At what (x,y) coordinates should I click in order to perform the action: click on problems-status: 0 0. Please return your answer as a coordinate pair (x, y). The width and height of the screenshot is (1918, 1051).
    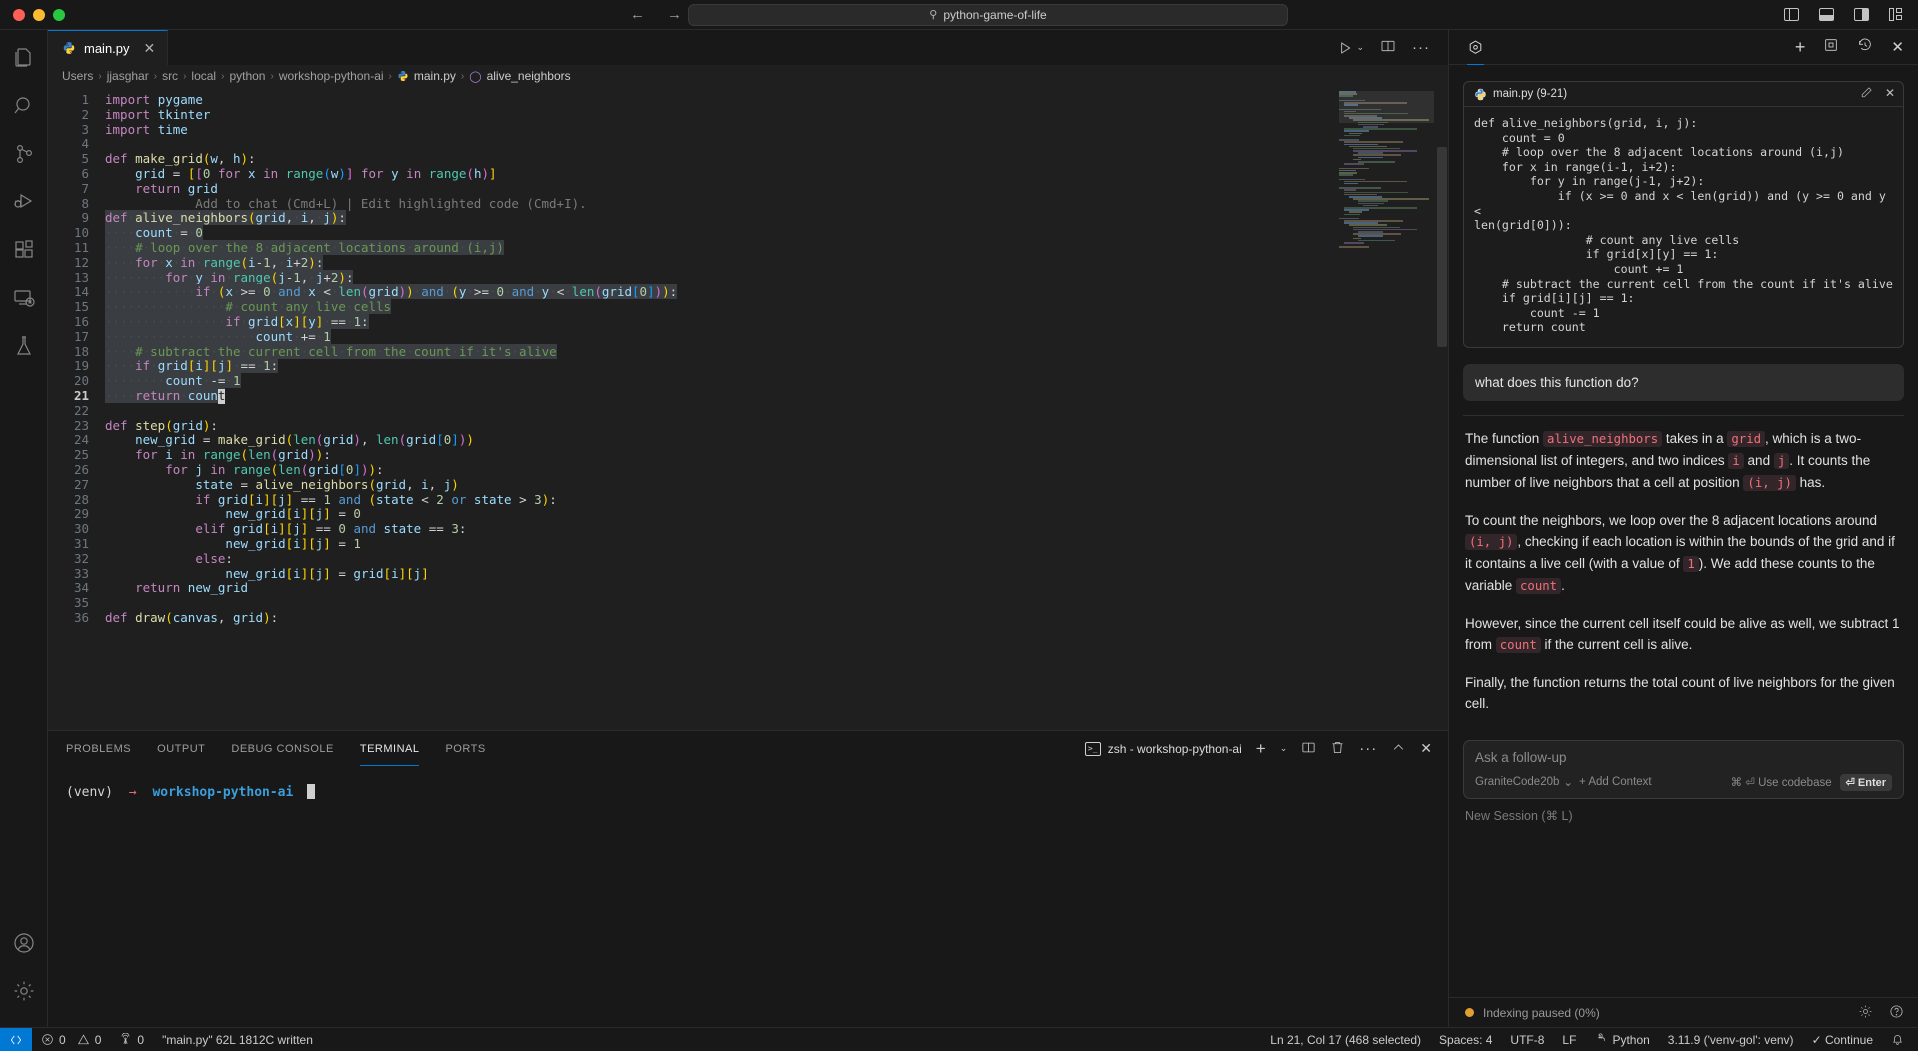
    Looking at the image, I should click on (71, 1039).